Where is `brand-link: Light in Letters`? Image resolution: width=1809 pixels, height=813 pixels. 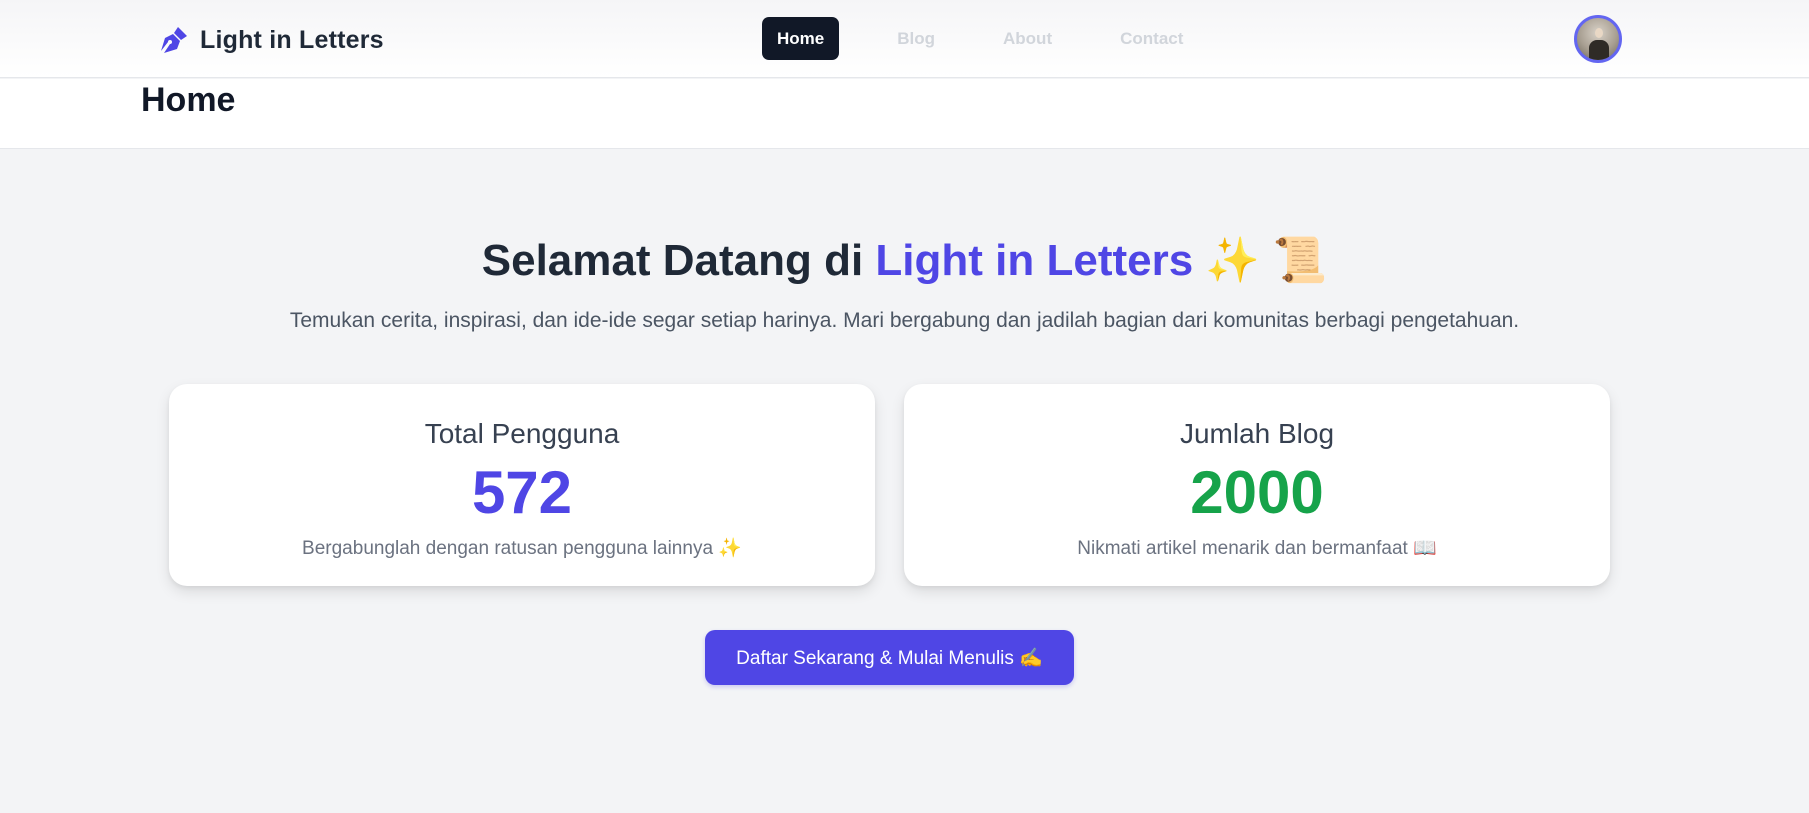
brand-link: Light in Letters is located at coordinates (271, 40).